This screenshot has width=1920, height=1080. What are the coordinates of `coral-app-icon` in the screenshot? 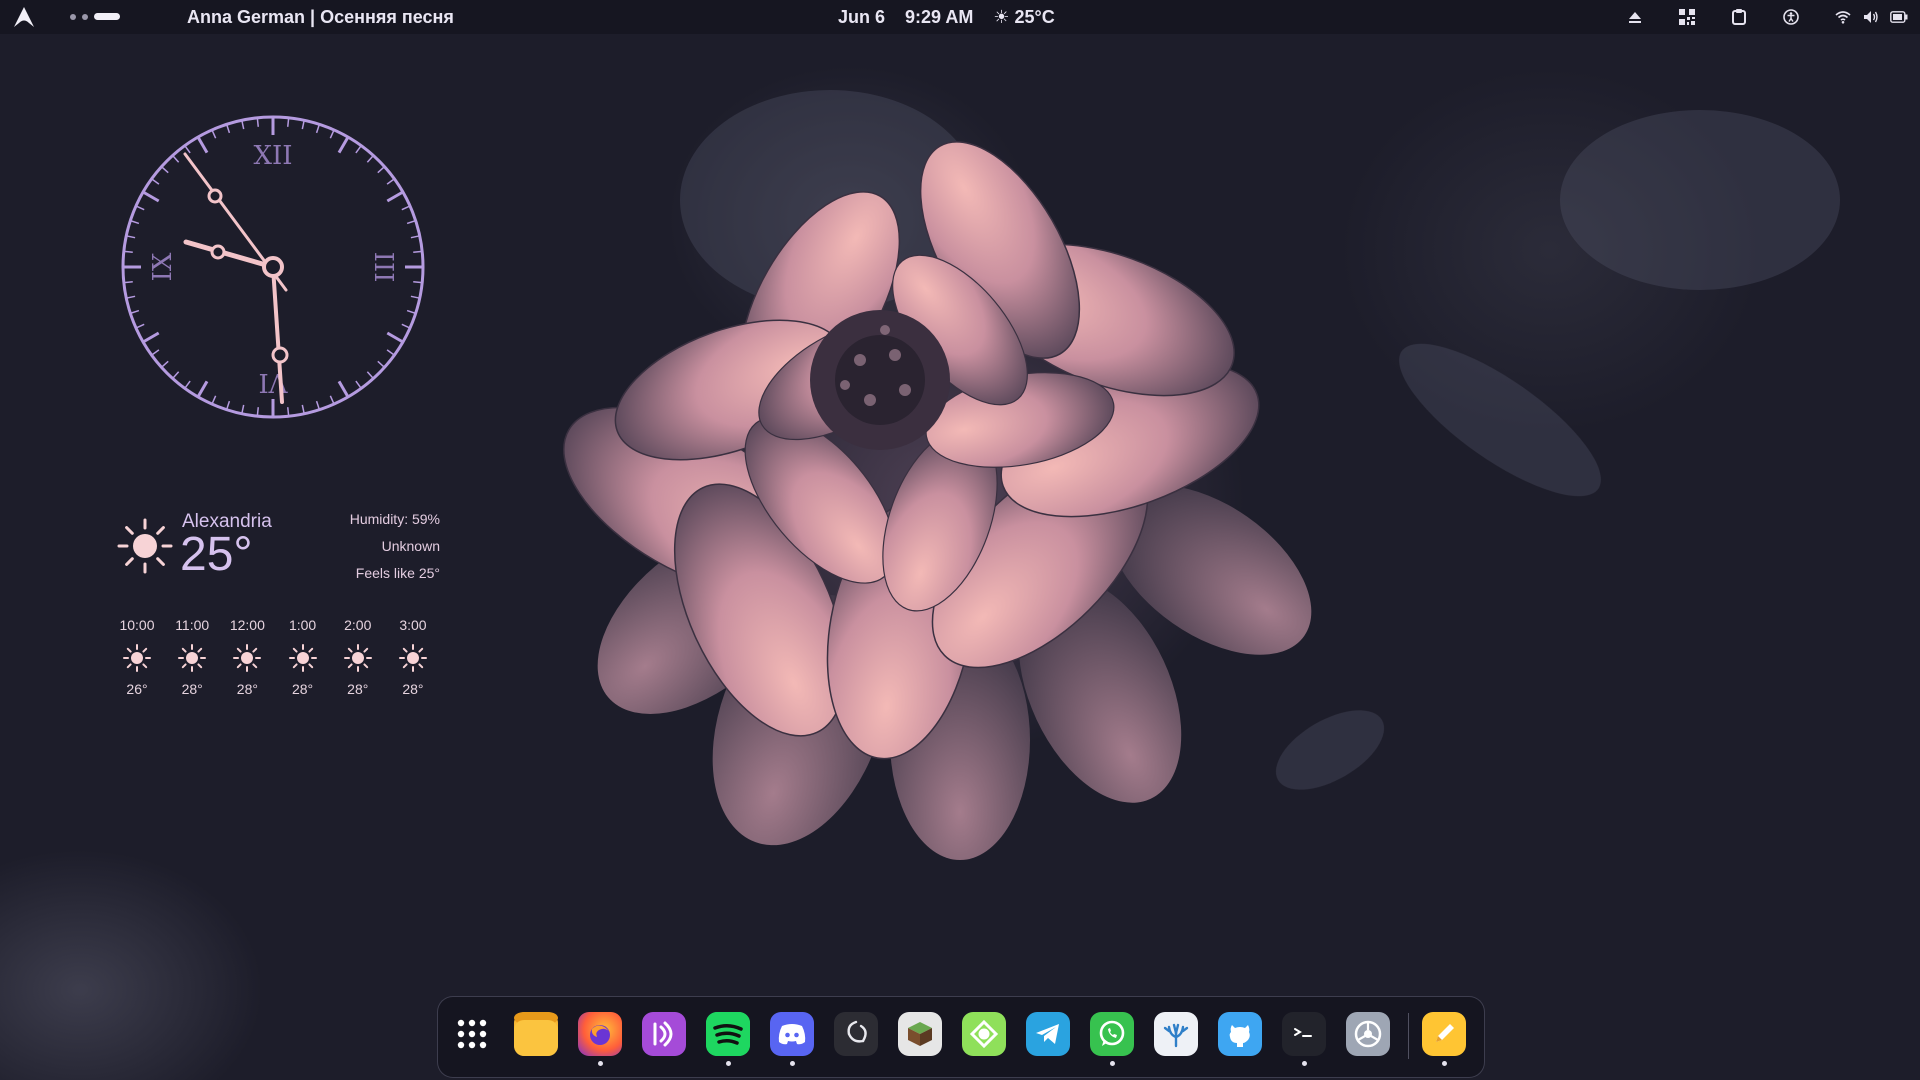 It's located at (1176, 1034).